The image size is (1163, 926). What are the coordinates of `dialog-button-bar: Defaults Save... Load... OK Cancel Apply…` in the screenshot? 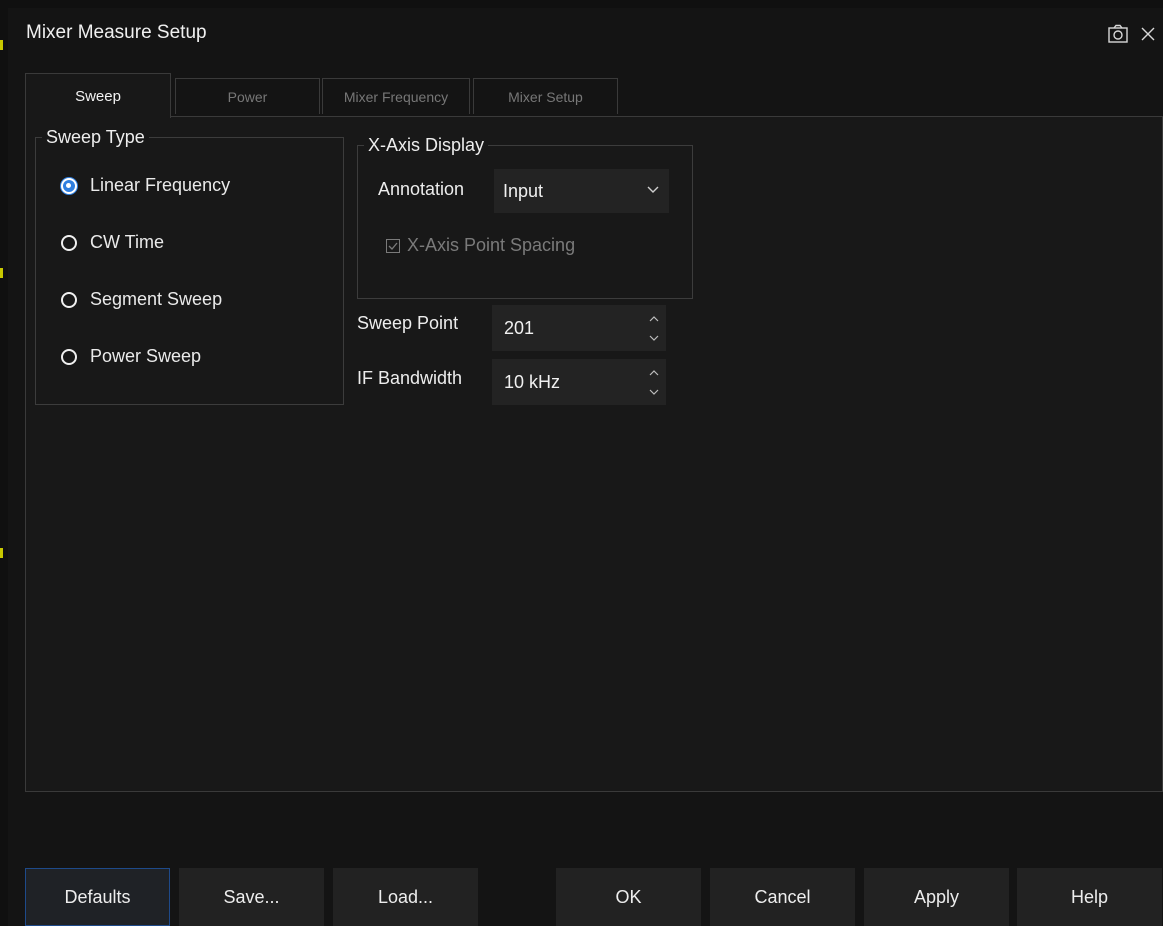 It's located at (585, 897).